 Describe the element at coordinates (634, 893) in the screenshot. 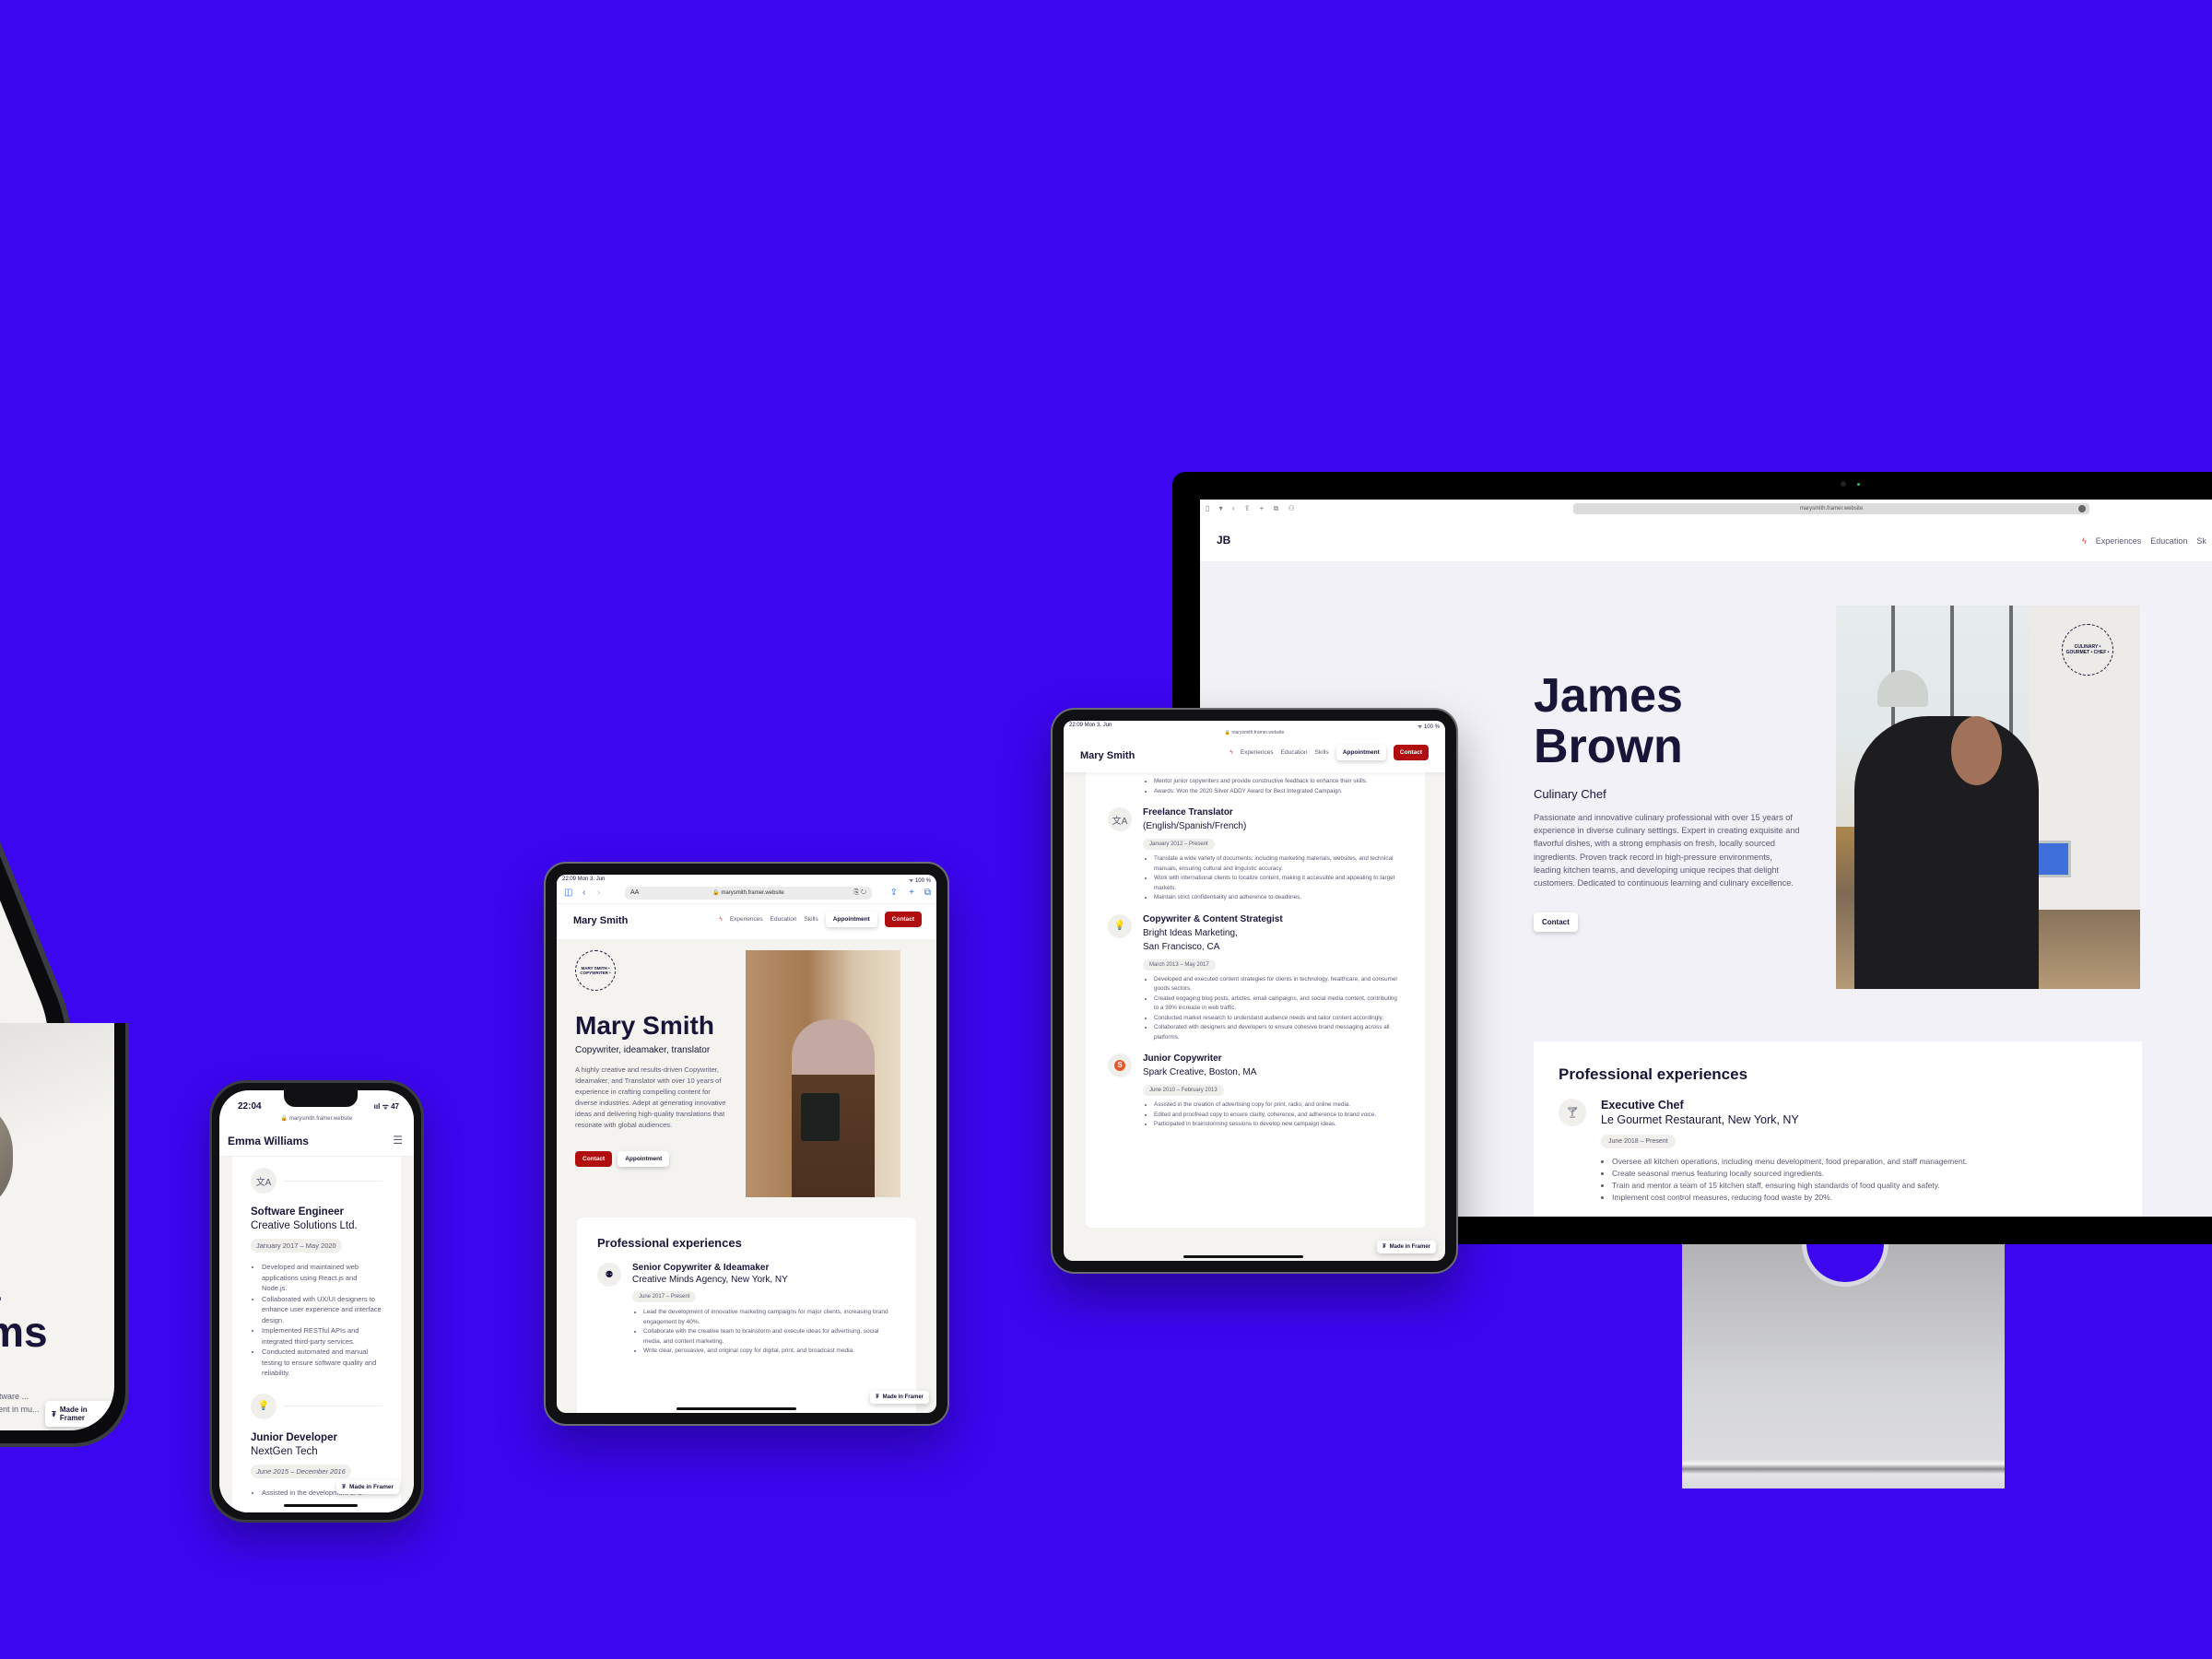

I see `reader-aa-icon: AA` at that location.